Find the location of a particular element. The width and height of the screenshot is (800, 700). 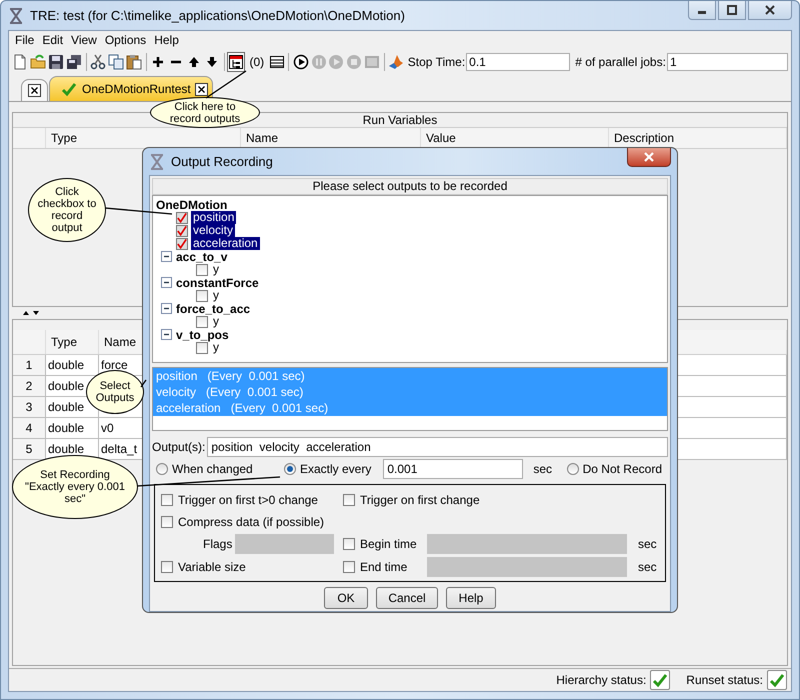

row-number: 4 is located at coordinates (29, 428).